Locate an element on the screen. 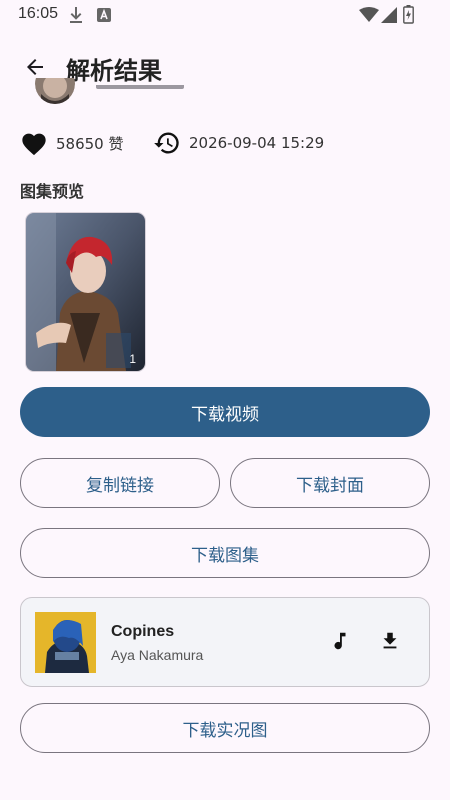 The image size is (450, 800). a-icon is located at coordinates (104, 17).